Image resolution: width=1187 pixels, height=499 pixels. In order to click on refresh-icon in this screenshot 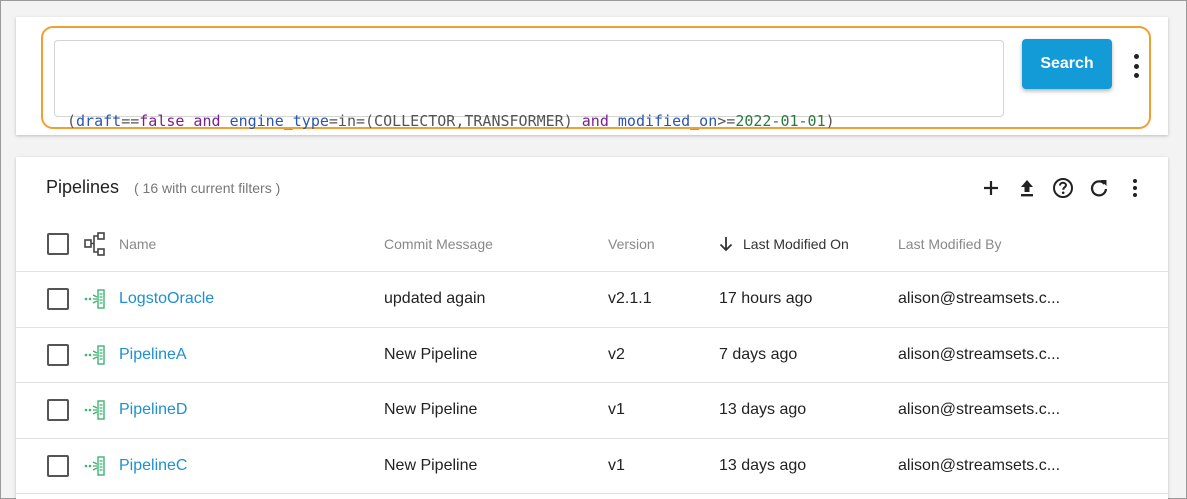, I will do `click(1099, 188)`.